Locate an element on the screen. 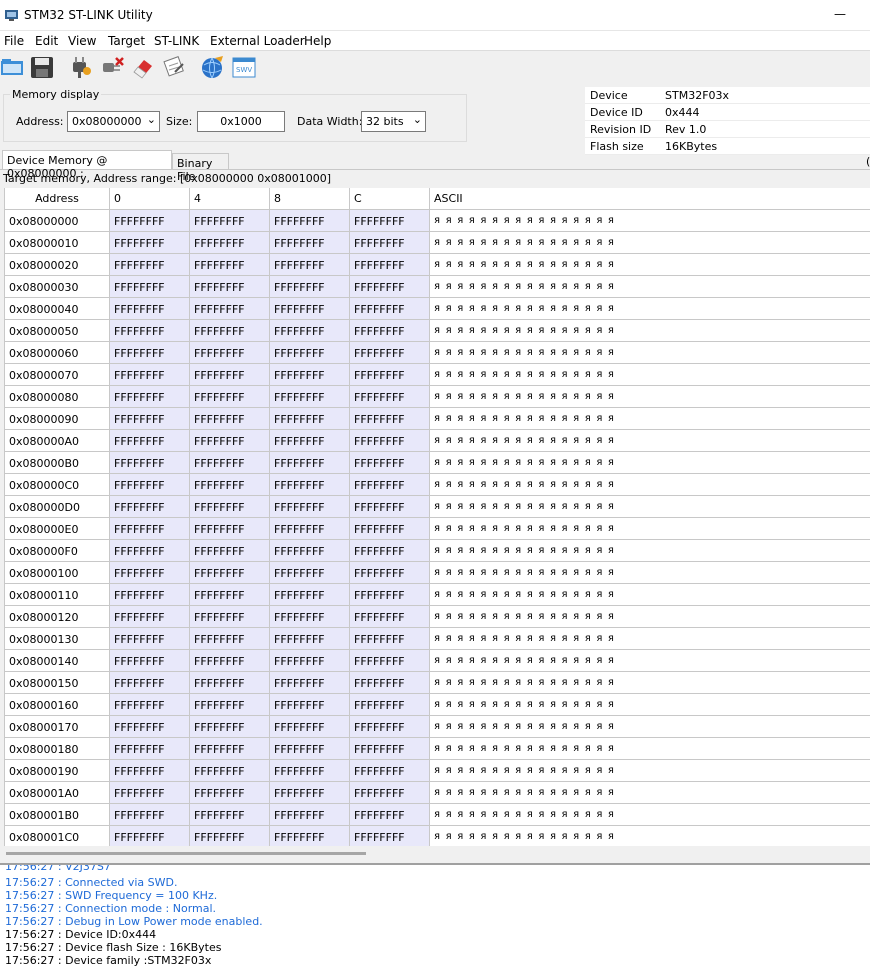  scrollbar-thumb is located at coordinates (186, 853).